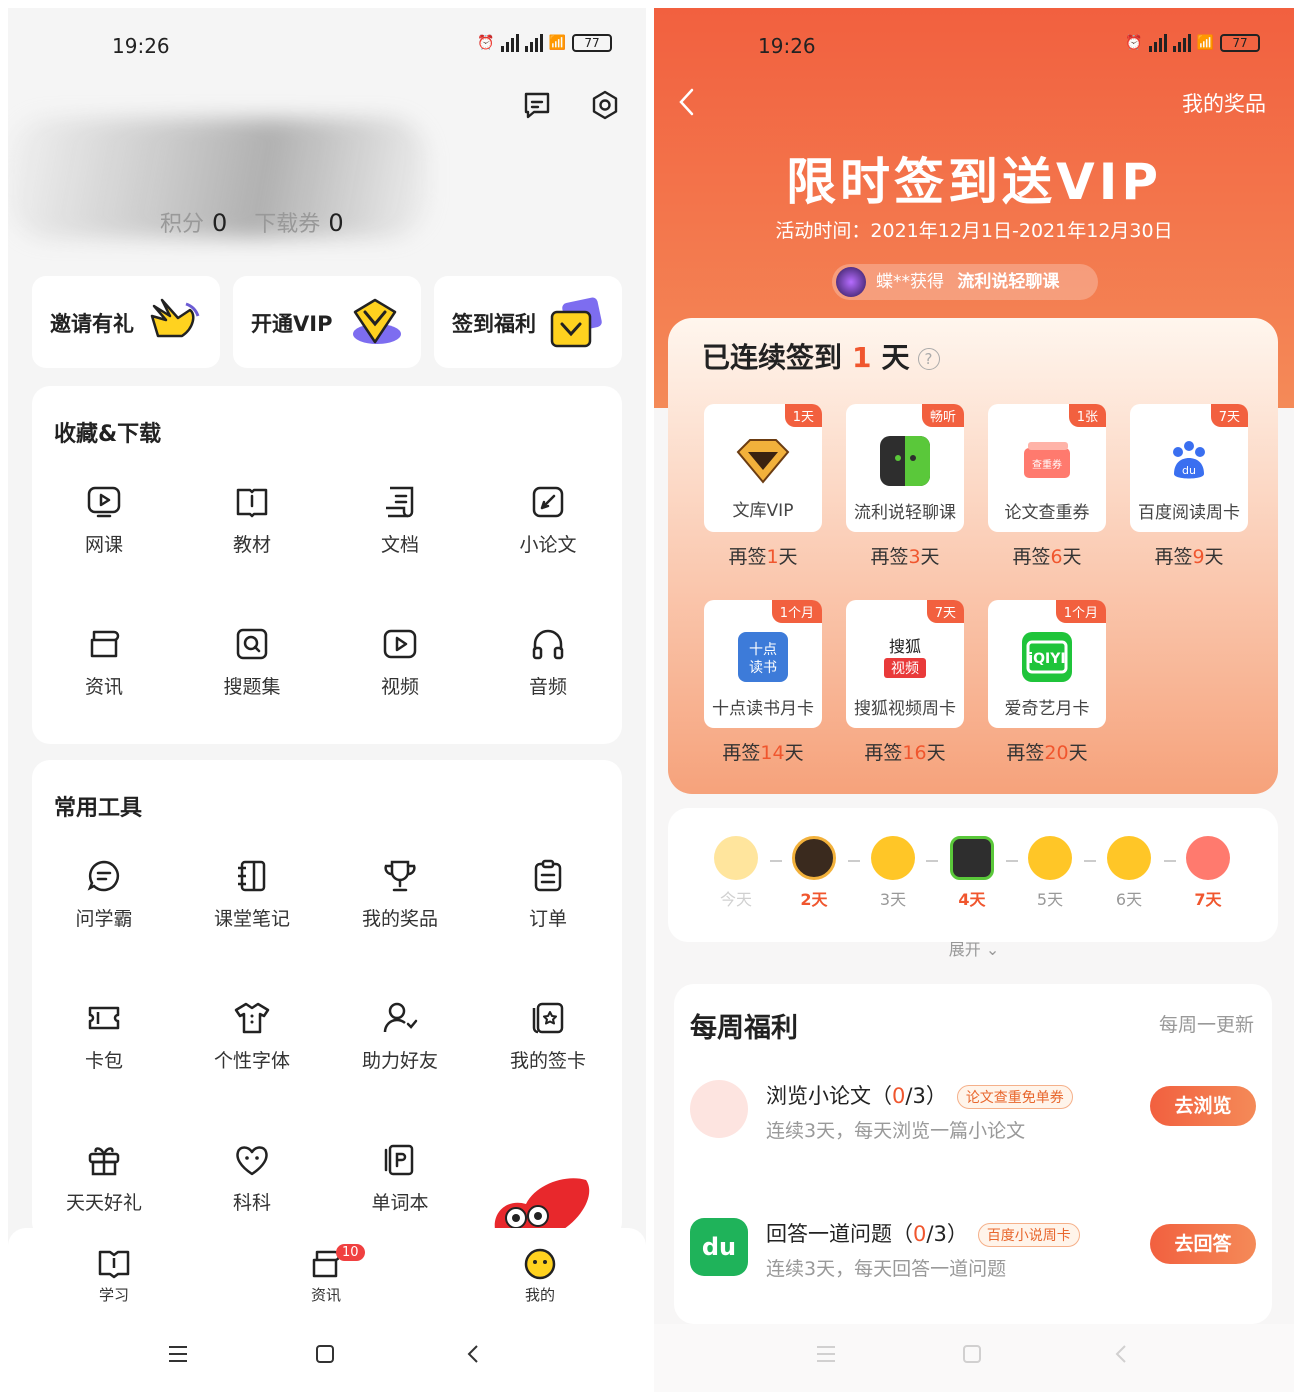 This screenshot has height=1400, width=1300. What do you see at coordinates (400, 662) in the screenshot?
I see `grid-item-video: 视频` at bounding box center [400, 662].